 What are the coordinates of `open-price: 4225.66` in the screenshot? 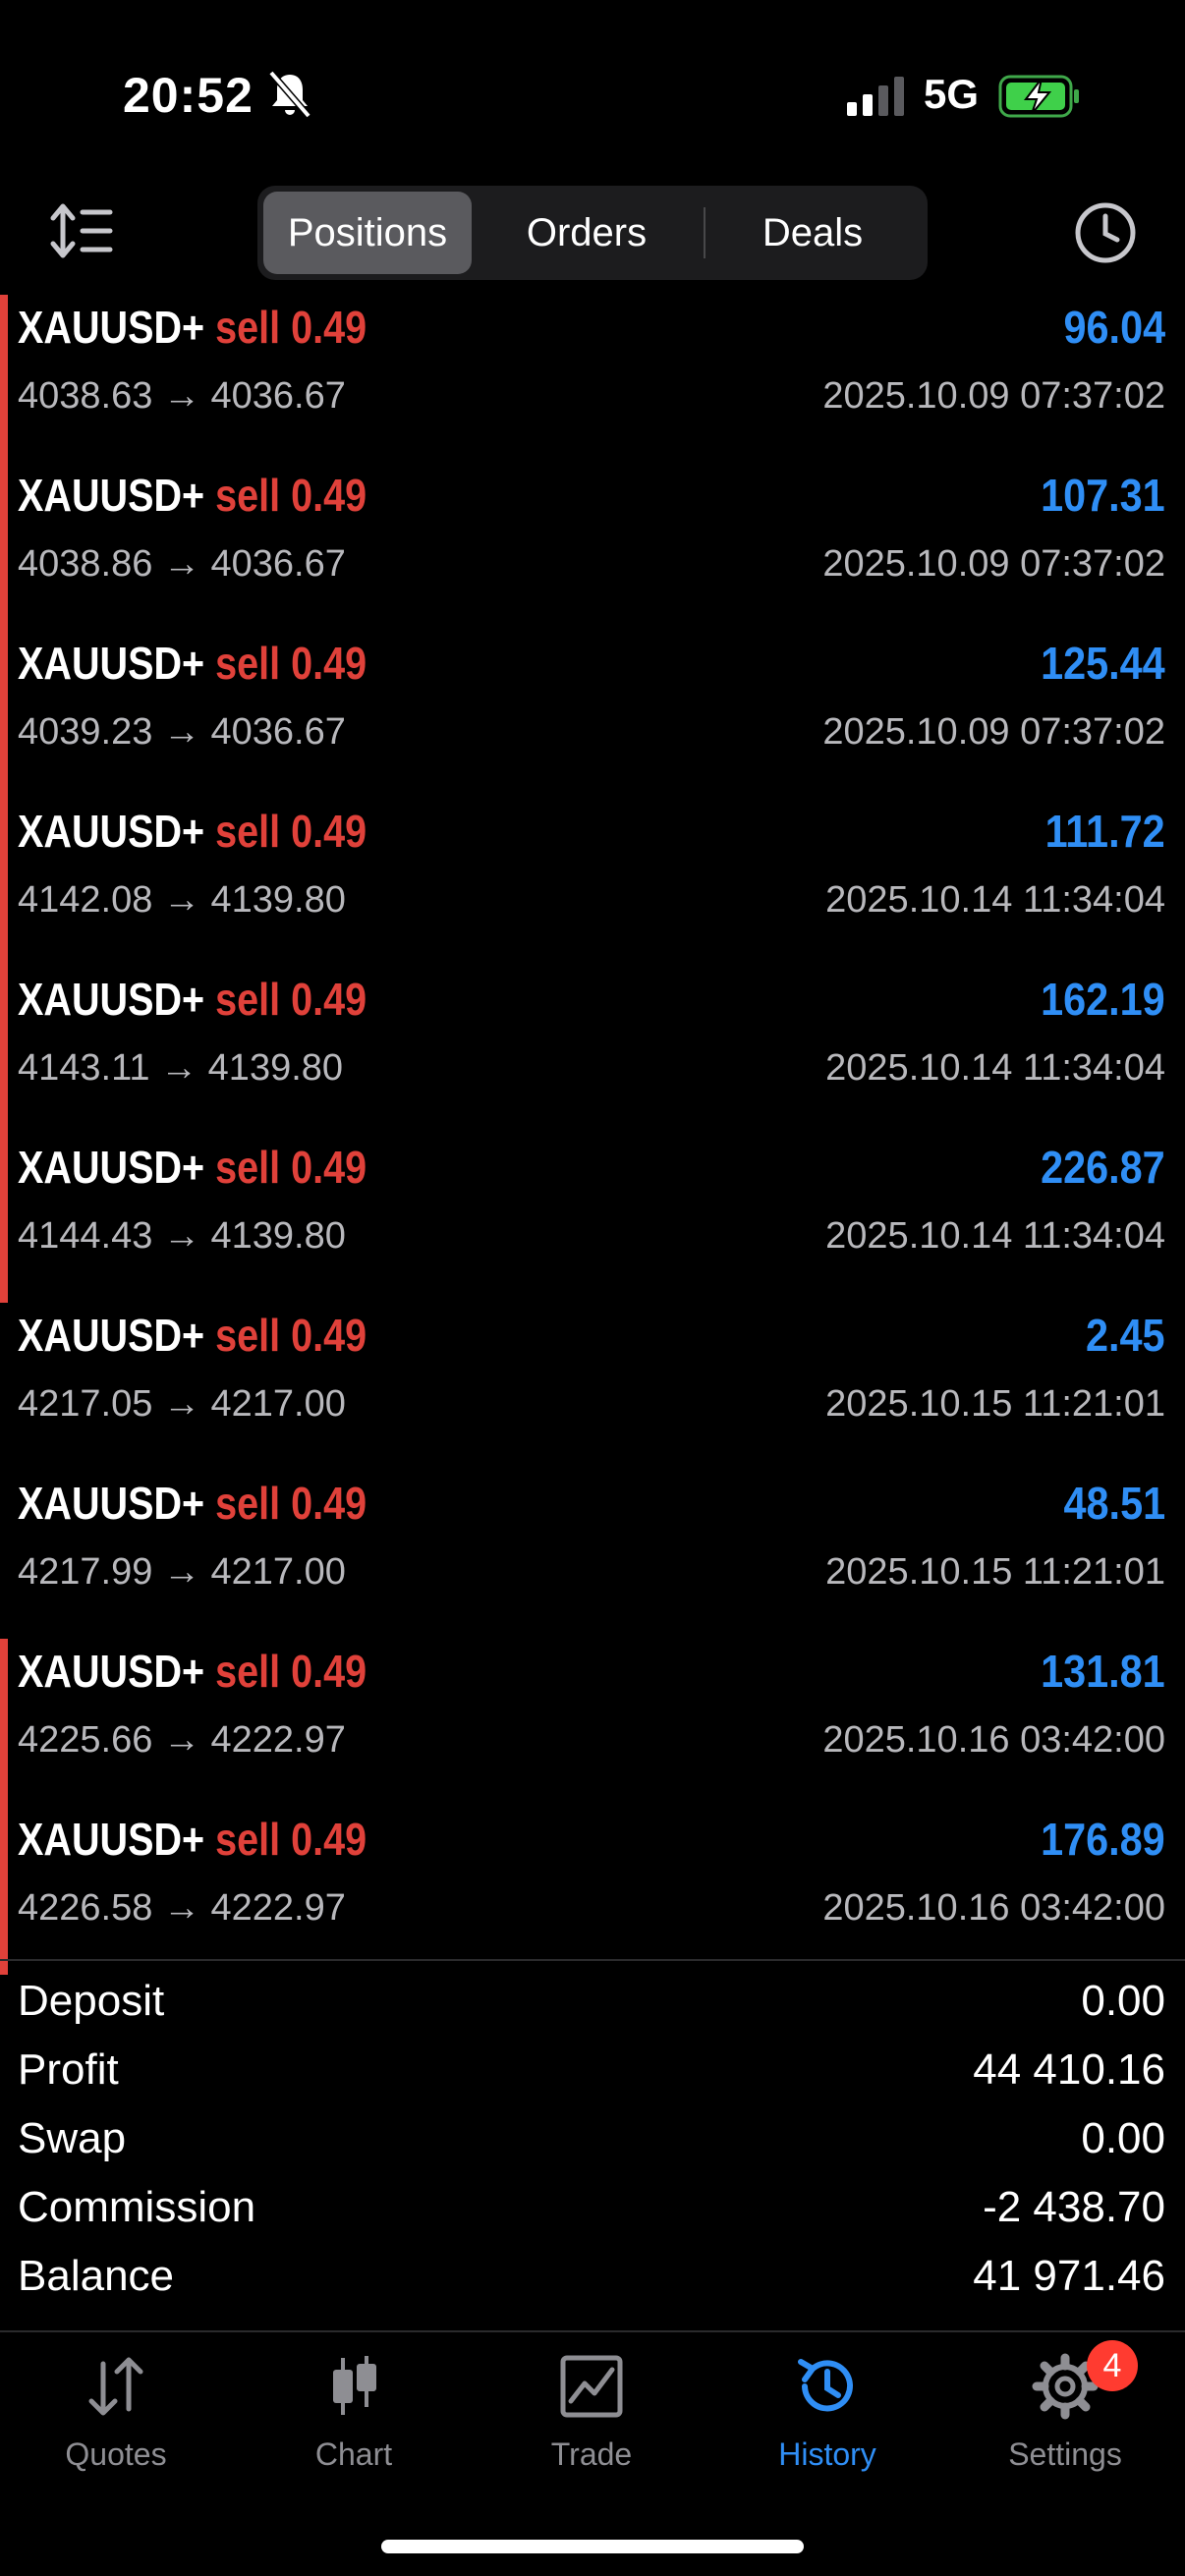 It's located at (85, 1740).